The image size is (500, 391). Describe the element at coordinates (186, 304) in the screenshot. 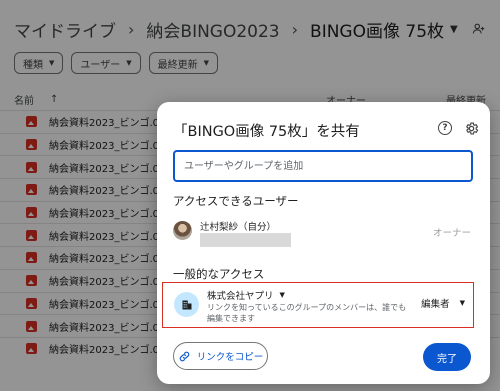

I see `building-icon` at that location.